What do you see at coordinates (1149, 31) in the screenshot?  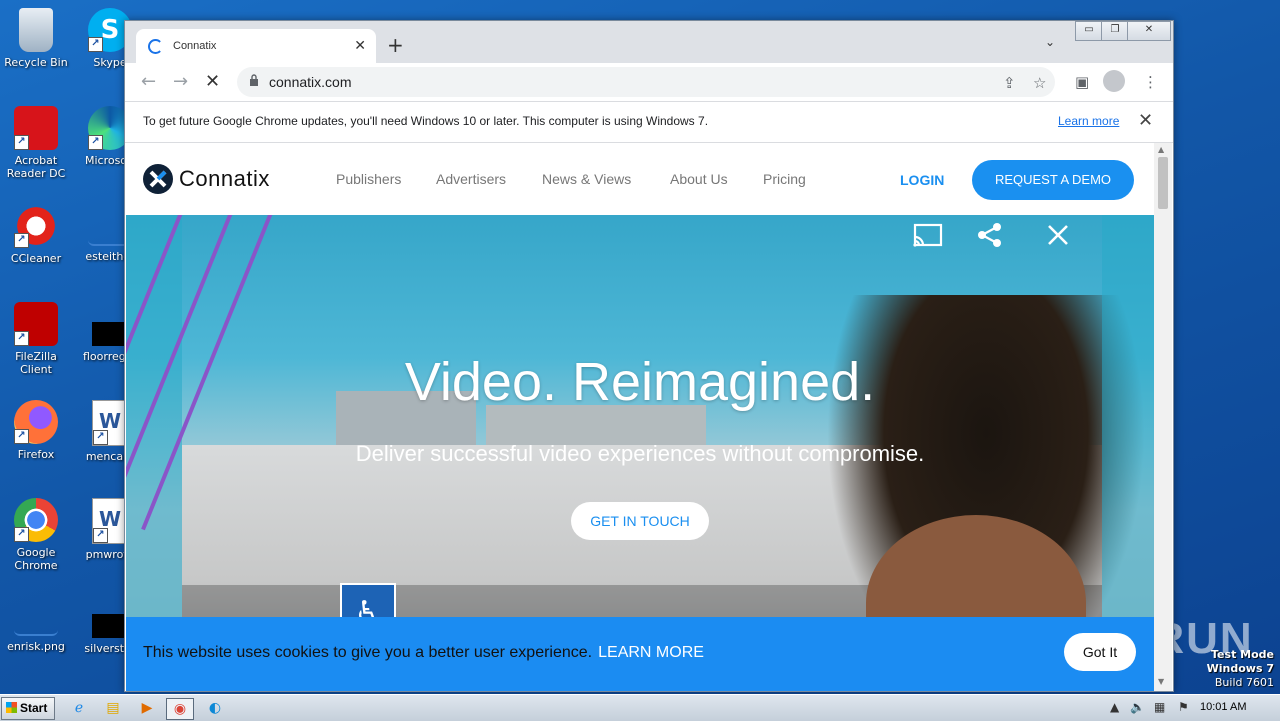 I see `close-window-icon: ✕` at bounding box center [1149, 31].